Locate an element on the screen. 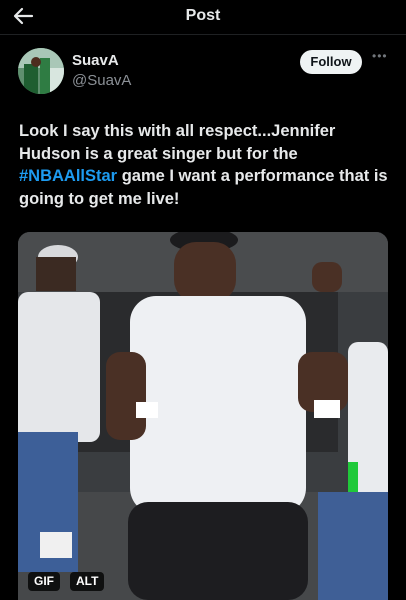 The height and width of the screenshot is (600, 406). alt-text-button: ALT is located at coordinates (87, 581).